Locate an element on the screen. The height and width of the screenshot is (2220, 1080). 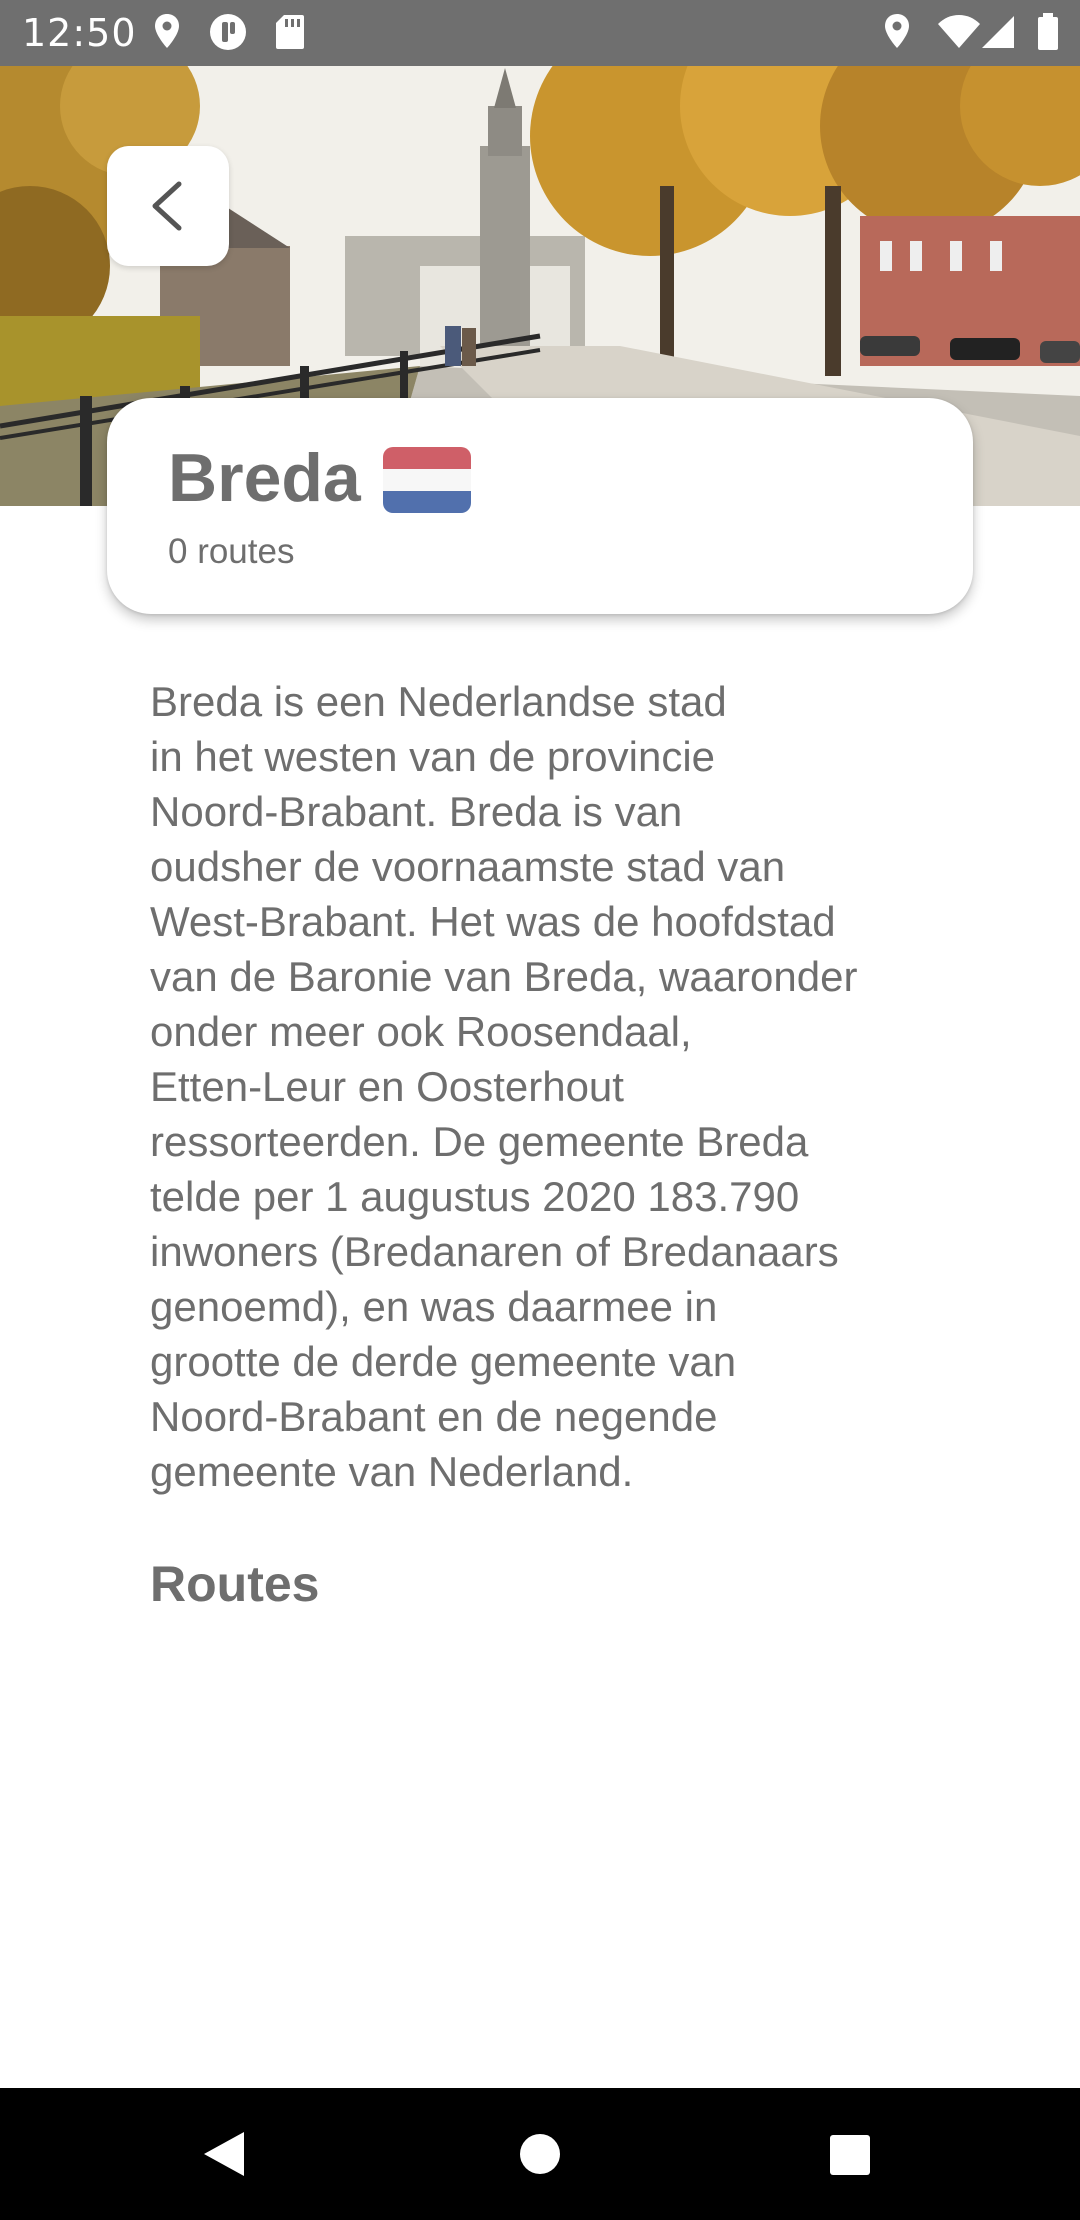
status-time: 12:50 is located at coordinates (79, 33).